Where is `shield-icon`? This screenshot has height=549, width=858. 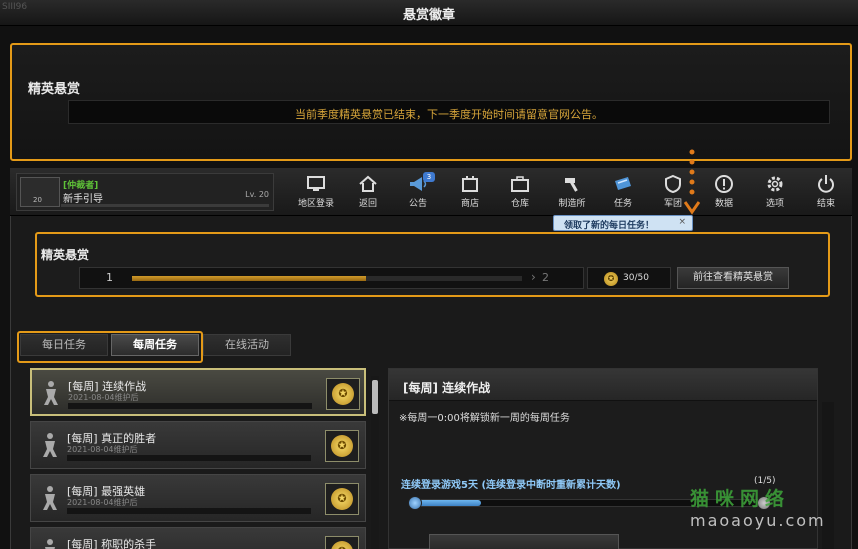 shield-icon is located at coordinates (673, 184).